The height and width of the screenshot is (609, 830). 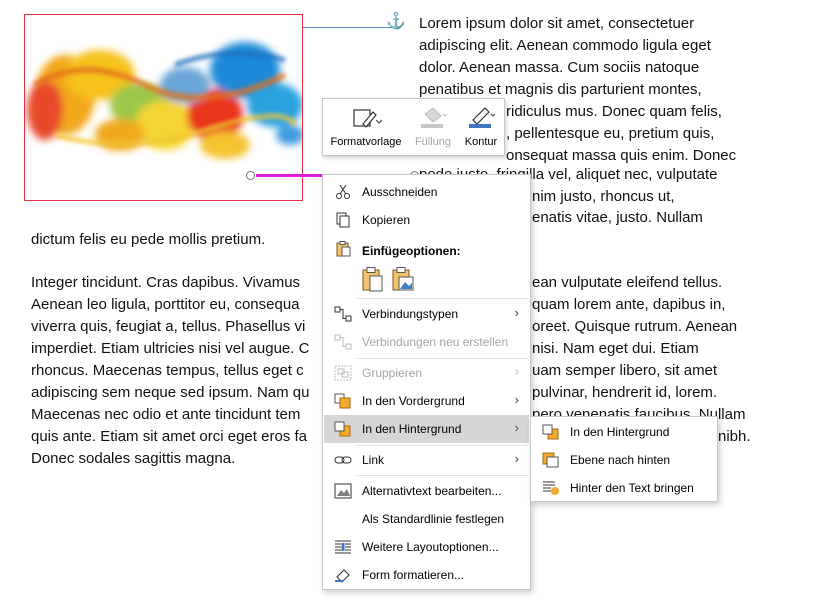 What do you see at coordinates (167, 370) in the screenshot?
I see `text-line: rhoncus. Maecenas tempus, tellus eget c` at bounding box center [167, 370].